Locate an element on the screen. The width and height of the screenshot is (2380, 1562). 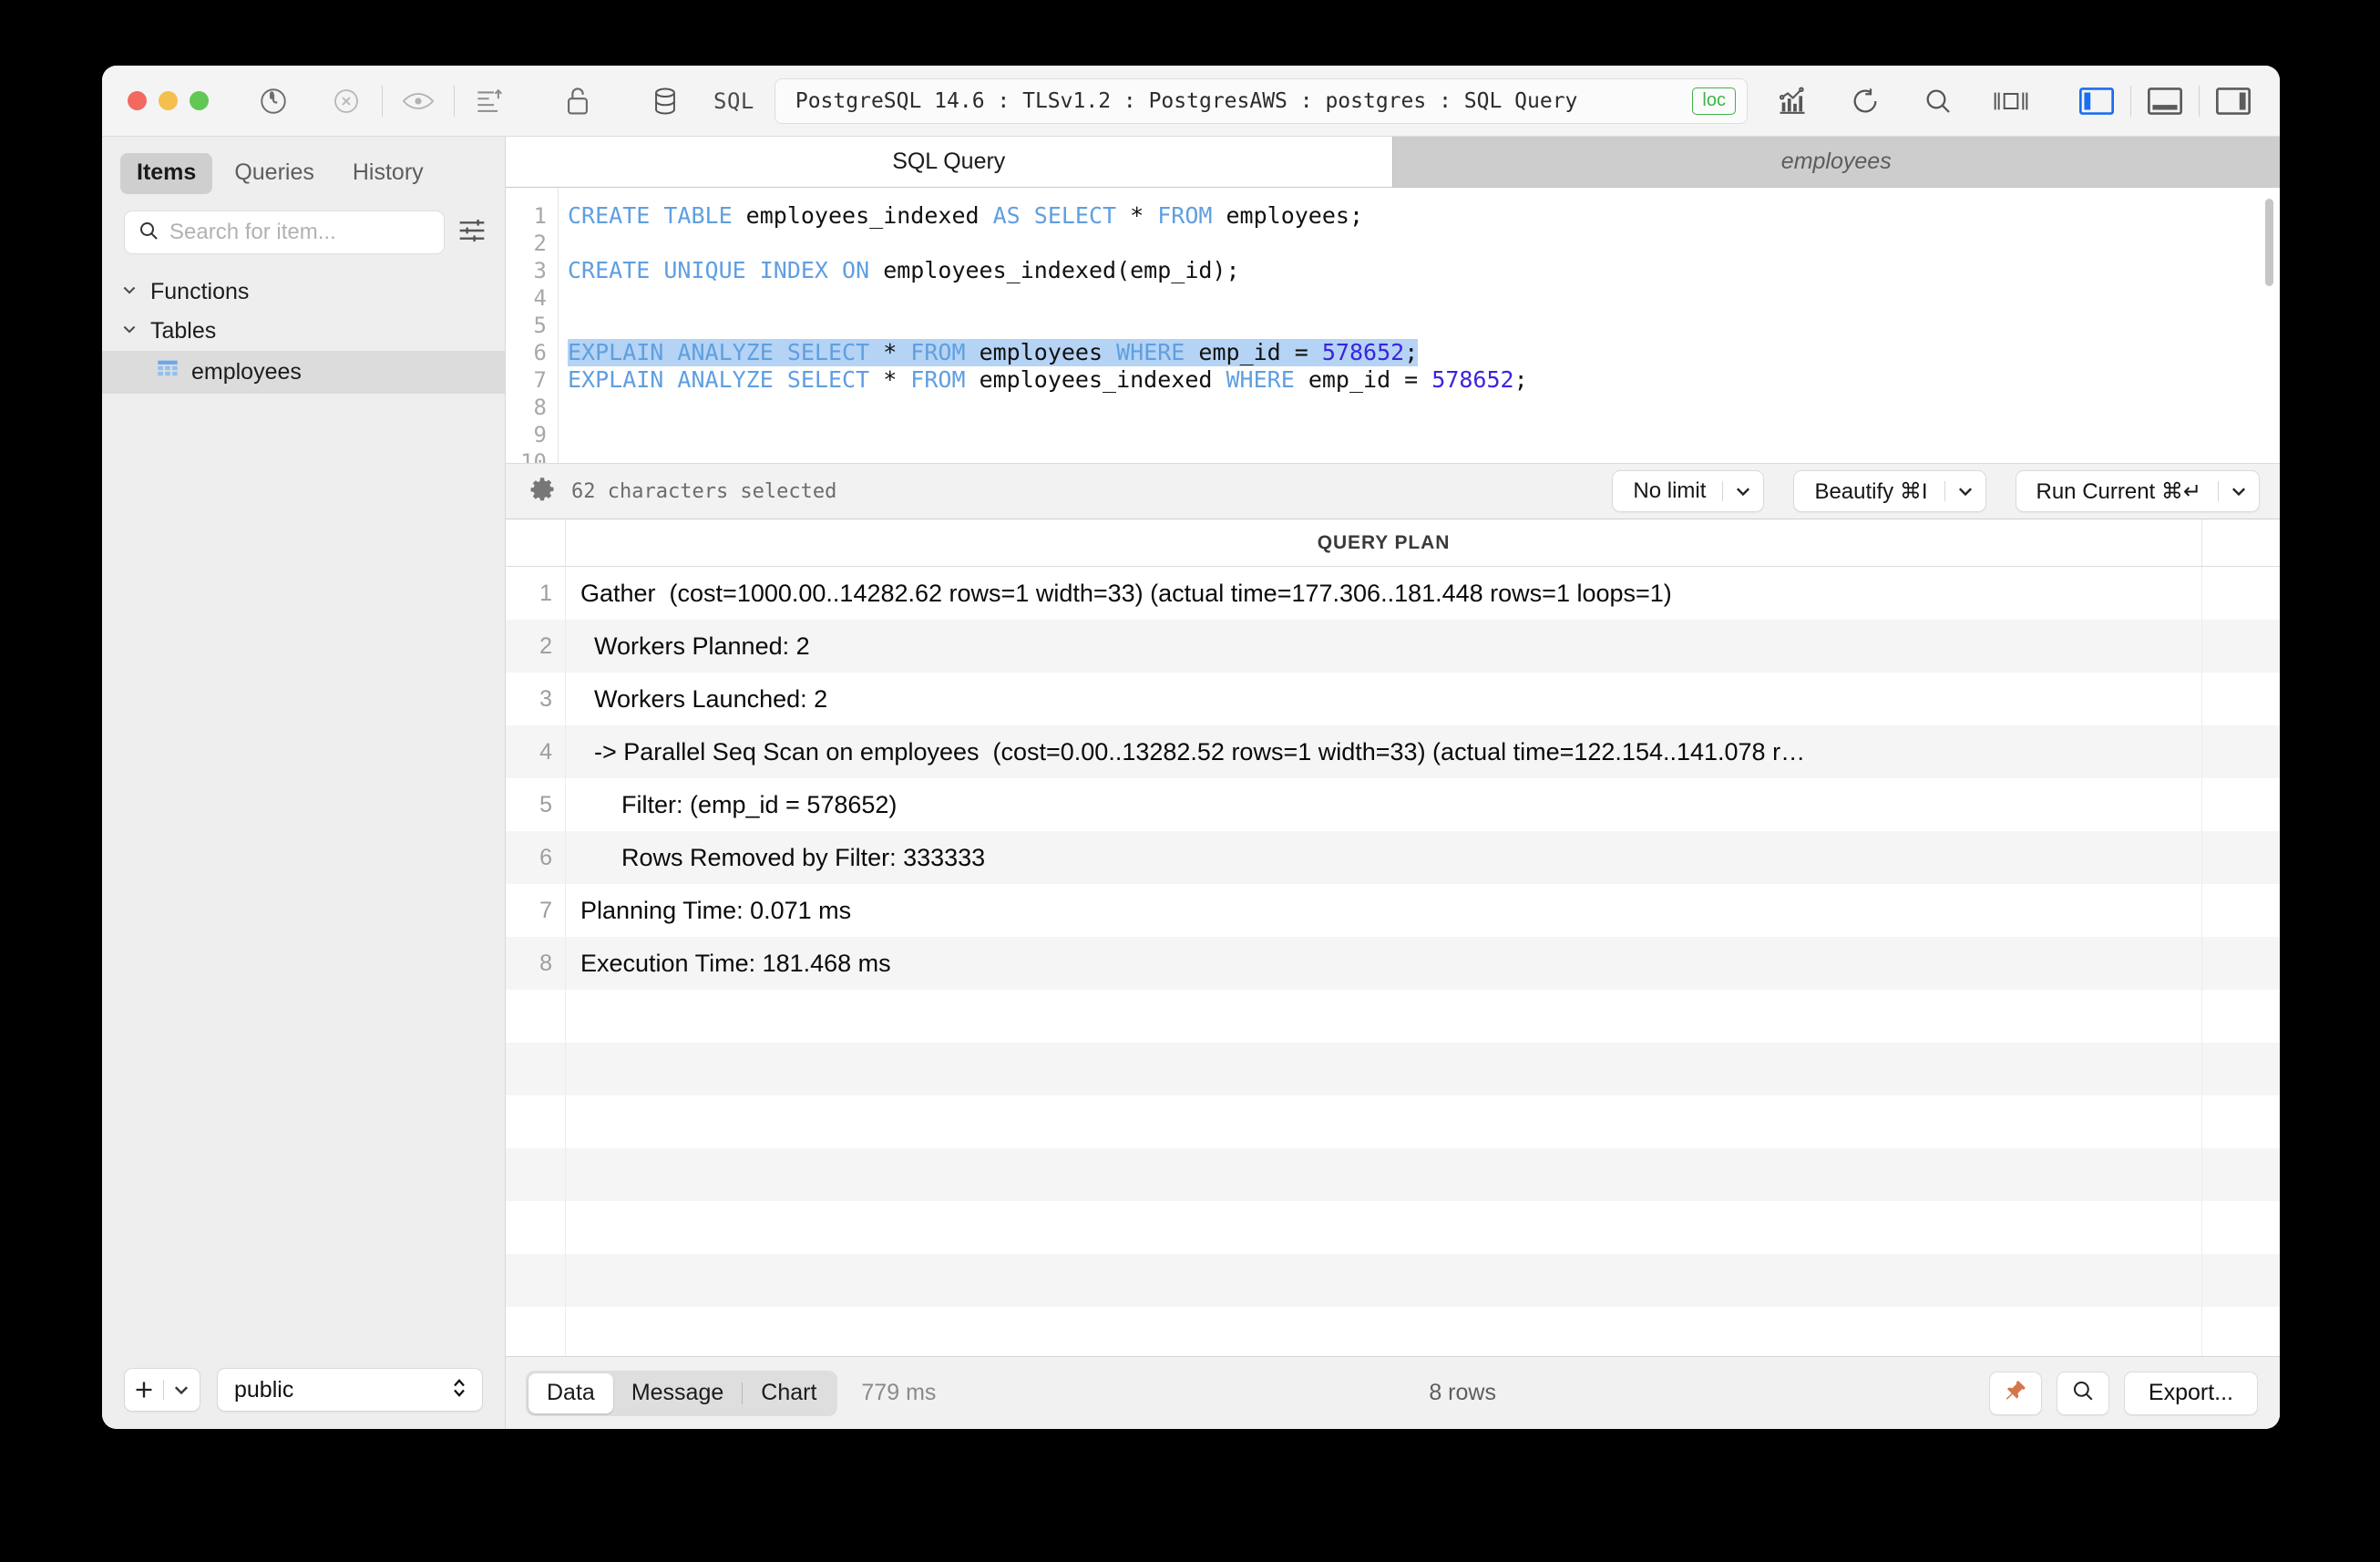
add-item-button is located at coordinates (162, 1390).